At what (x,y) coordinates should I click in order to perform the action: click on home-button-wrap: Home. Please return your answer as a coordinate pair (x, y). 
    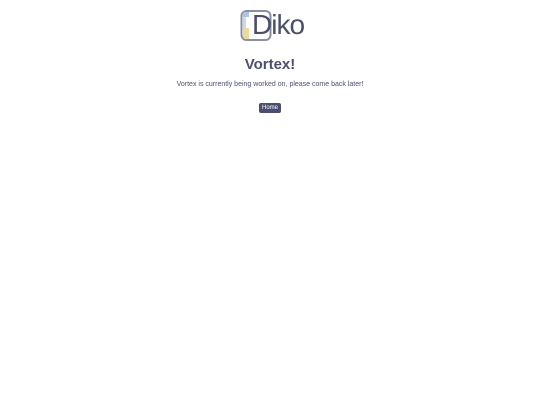
    Looking at the image, I should click on (270, 105).